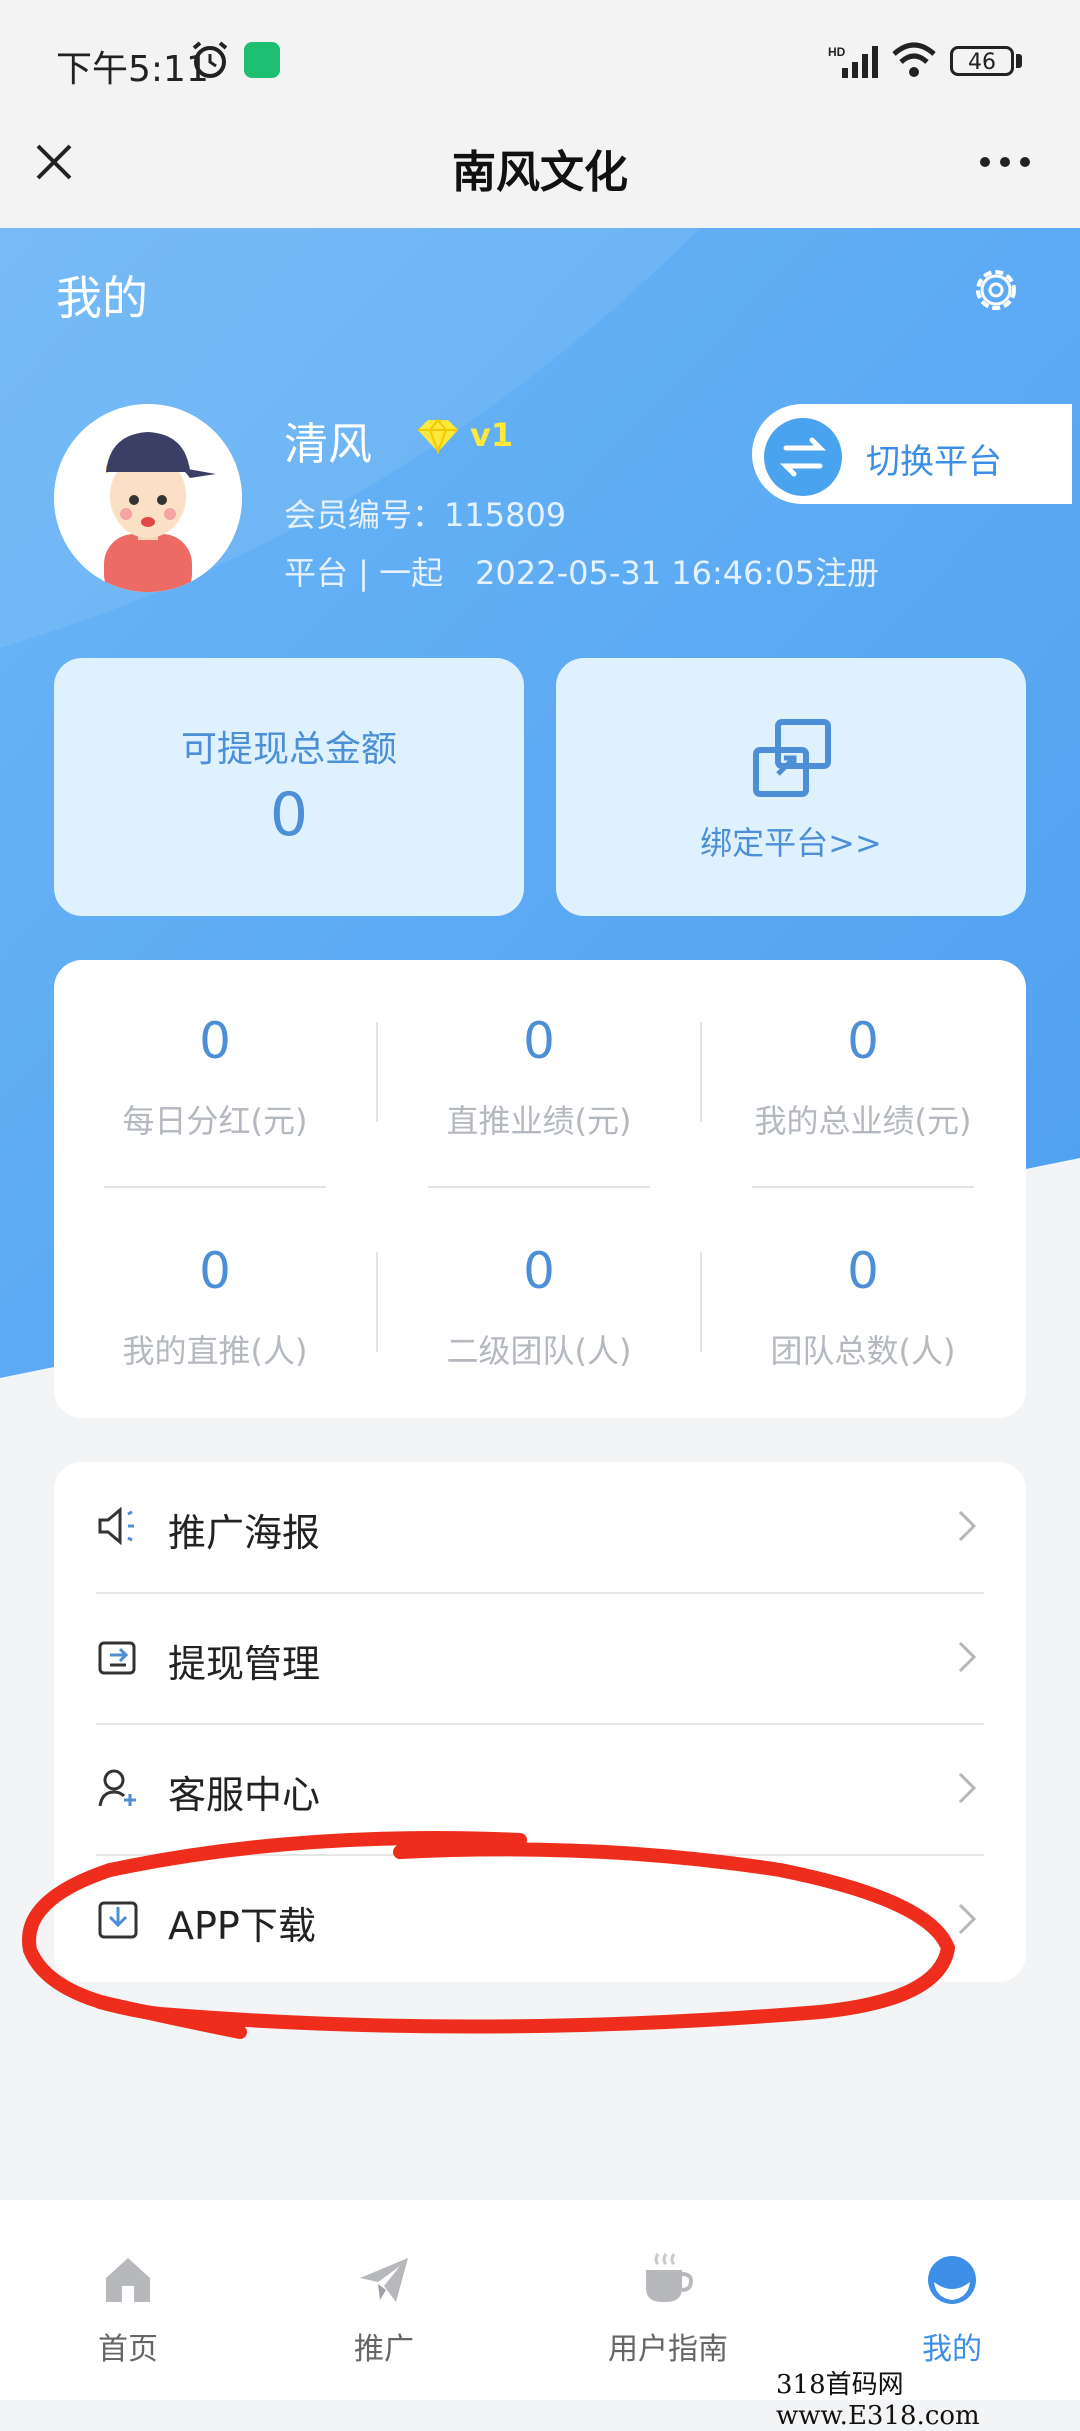  What do you see at coordinates (878, 2400) in the screenshot?
I see `watermark: 318首码网 www.E318.com` at bounding box center [878, 2400].